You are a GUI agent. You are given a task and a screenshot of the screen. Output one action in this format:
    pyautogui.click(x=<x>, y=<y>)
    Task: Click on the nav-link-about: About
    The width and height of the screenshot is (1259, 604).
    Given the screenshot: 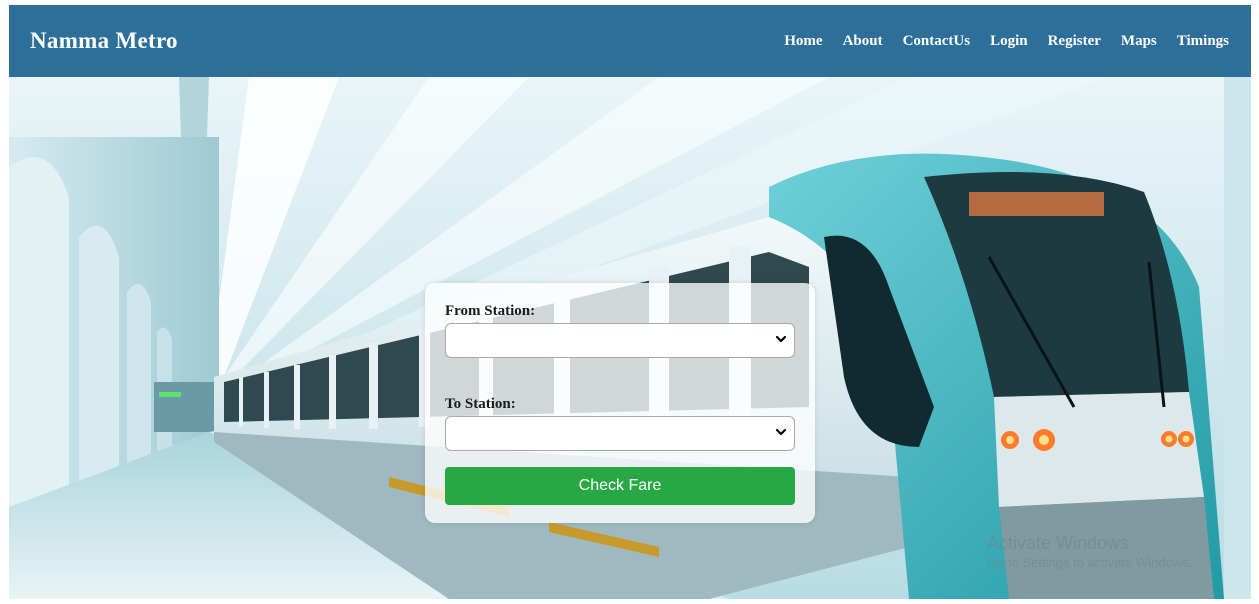 What is the action you would take?
    pyautogui.click(x=863, y=41)
    